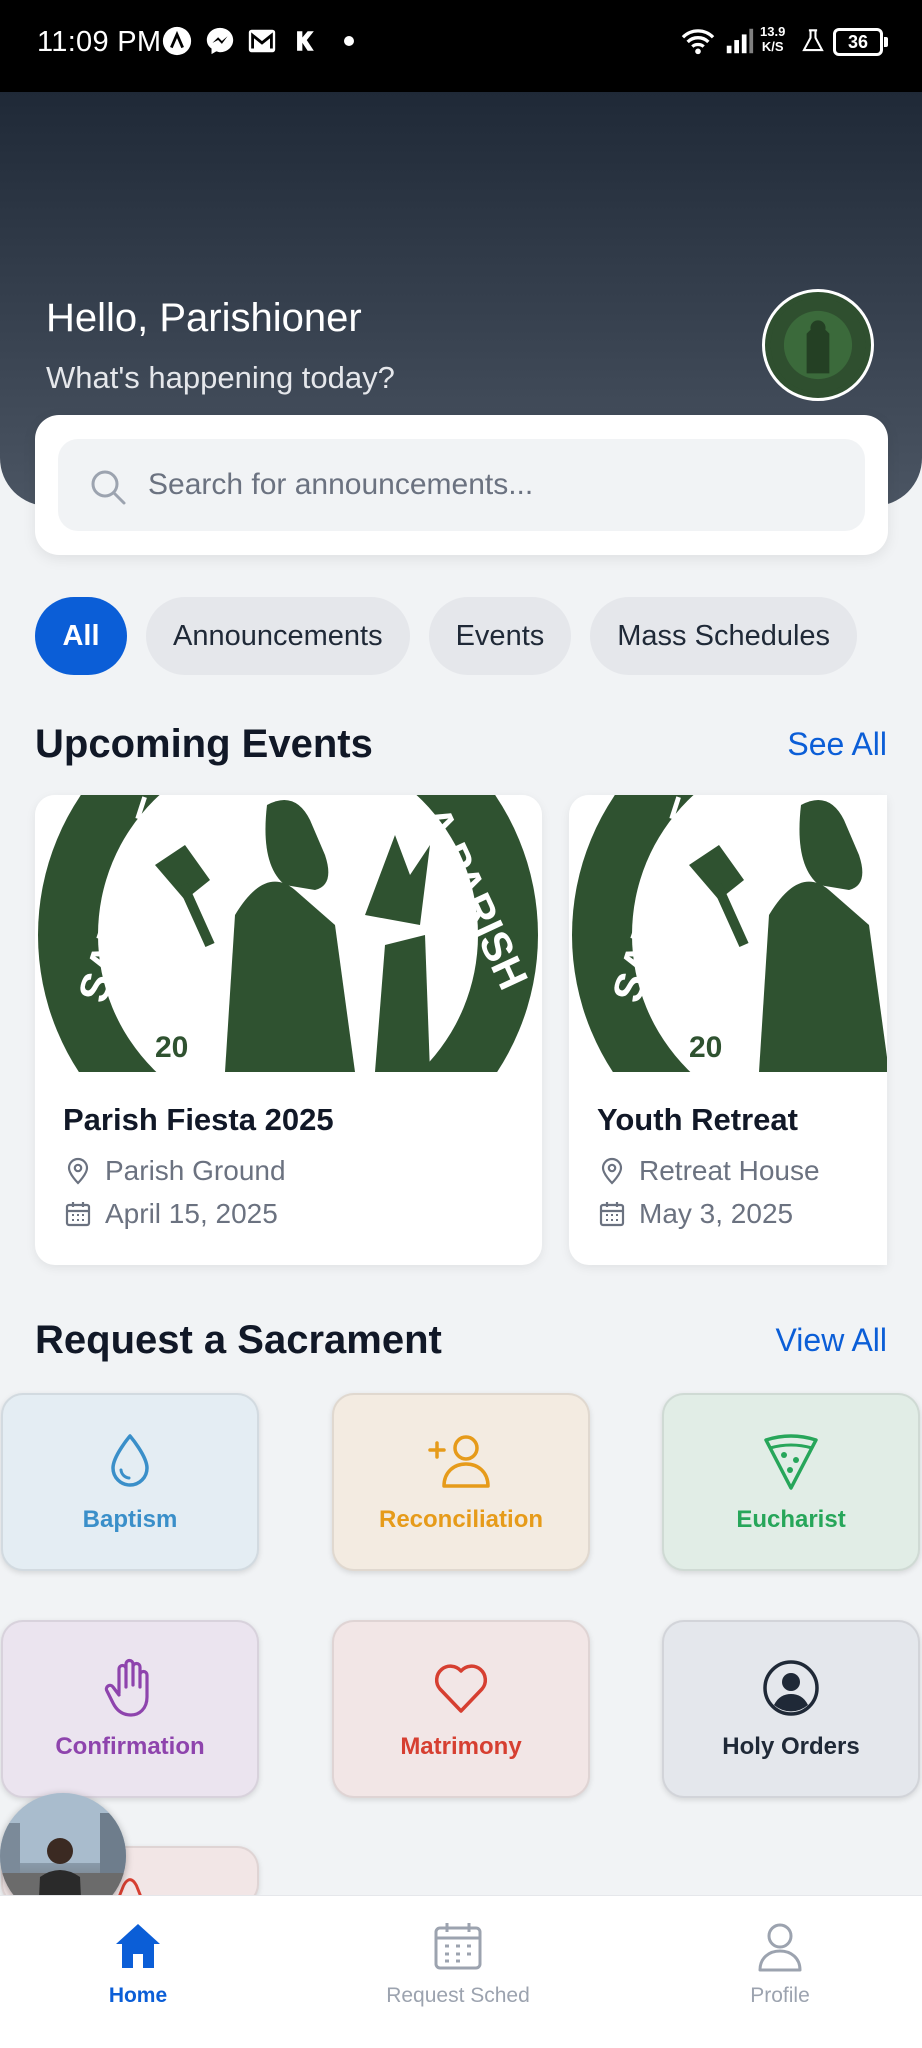 This screenshot has width=922, height=2048. What do you see at coordinates (198, 1119) in the screenshot?
I see `event-title: Parish Fiesta 2025` at bounding box center [198, 1119].